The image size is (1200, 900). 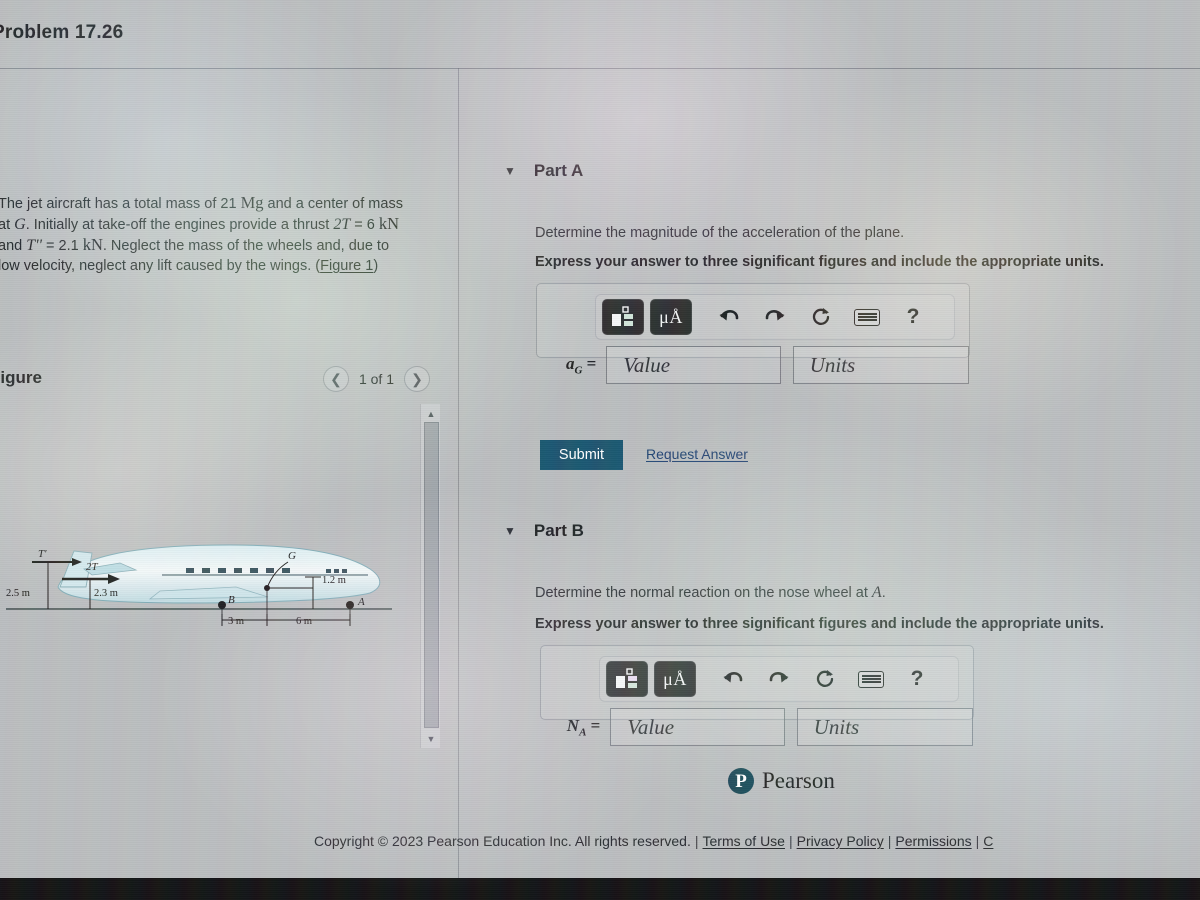 I want to click on help-label: ?, so click(x=913, y=316).